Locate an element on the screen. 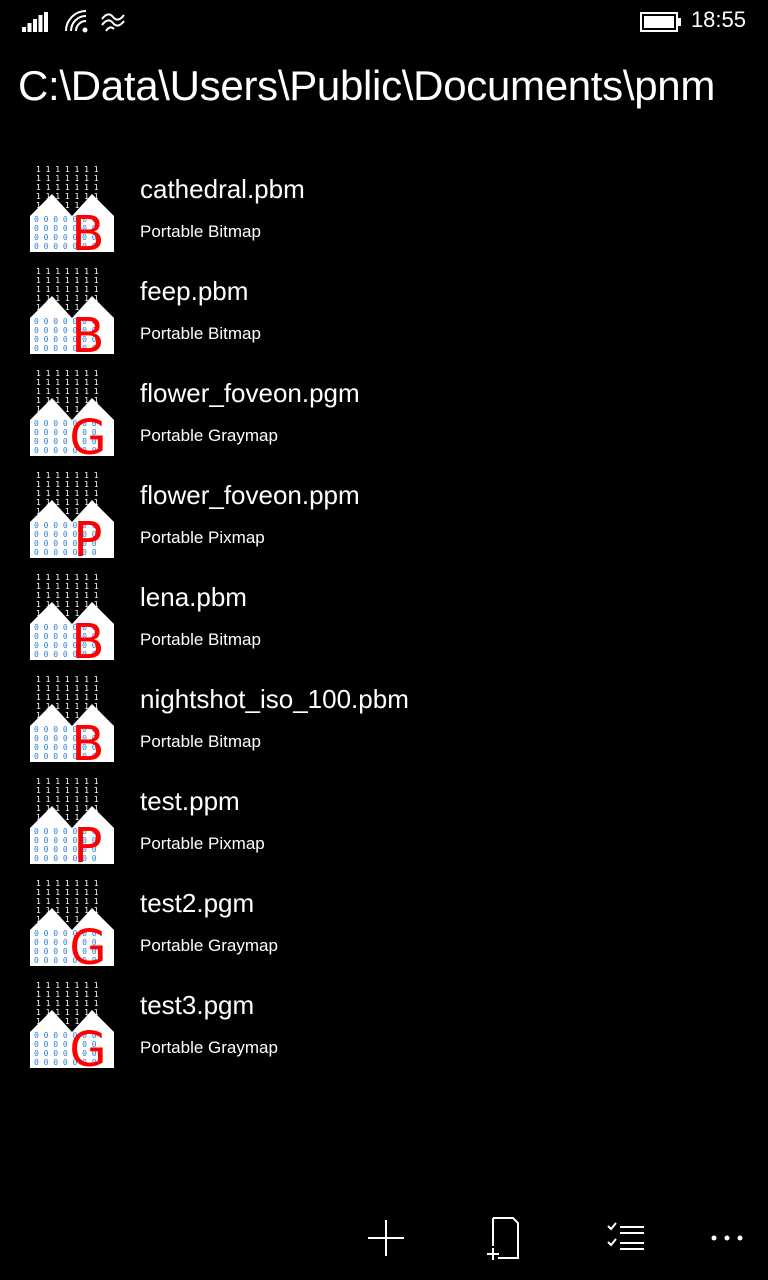  app-bar is located at coordinates (384, 1238).